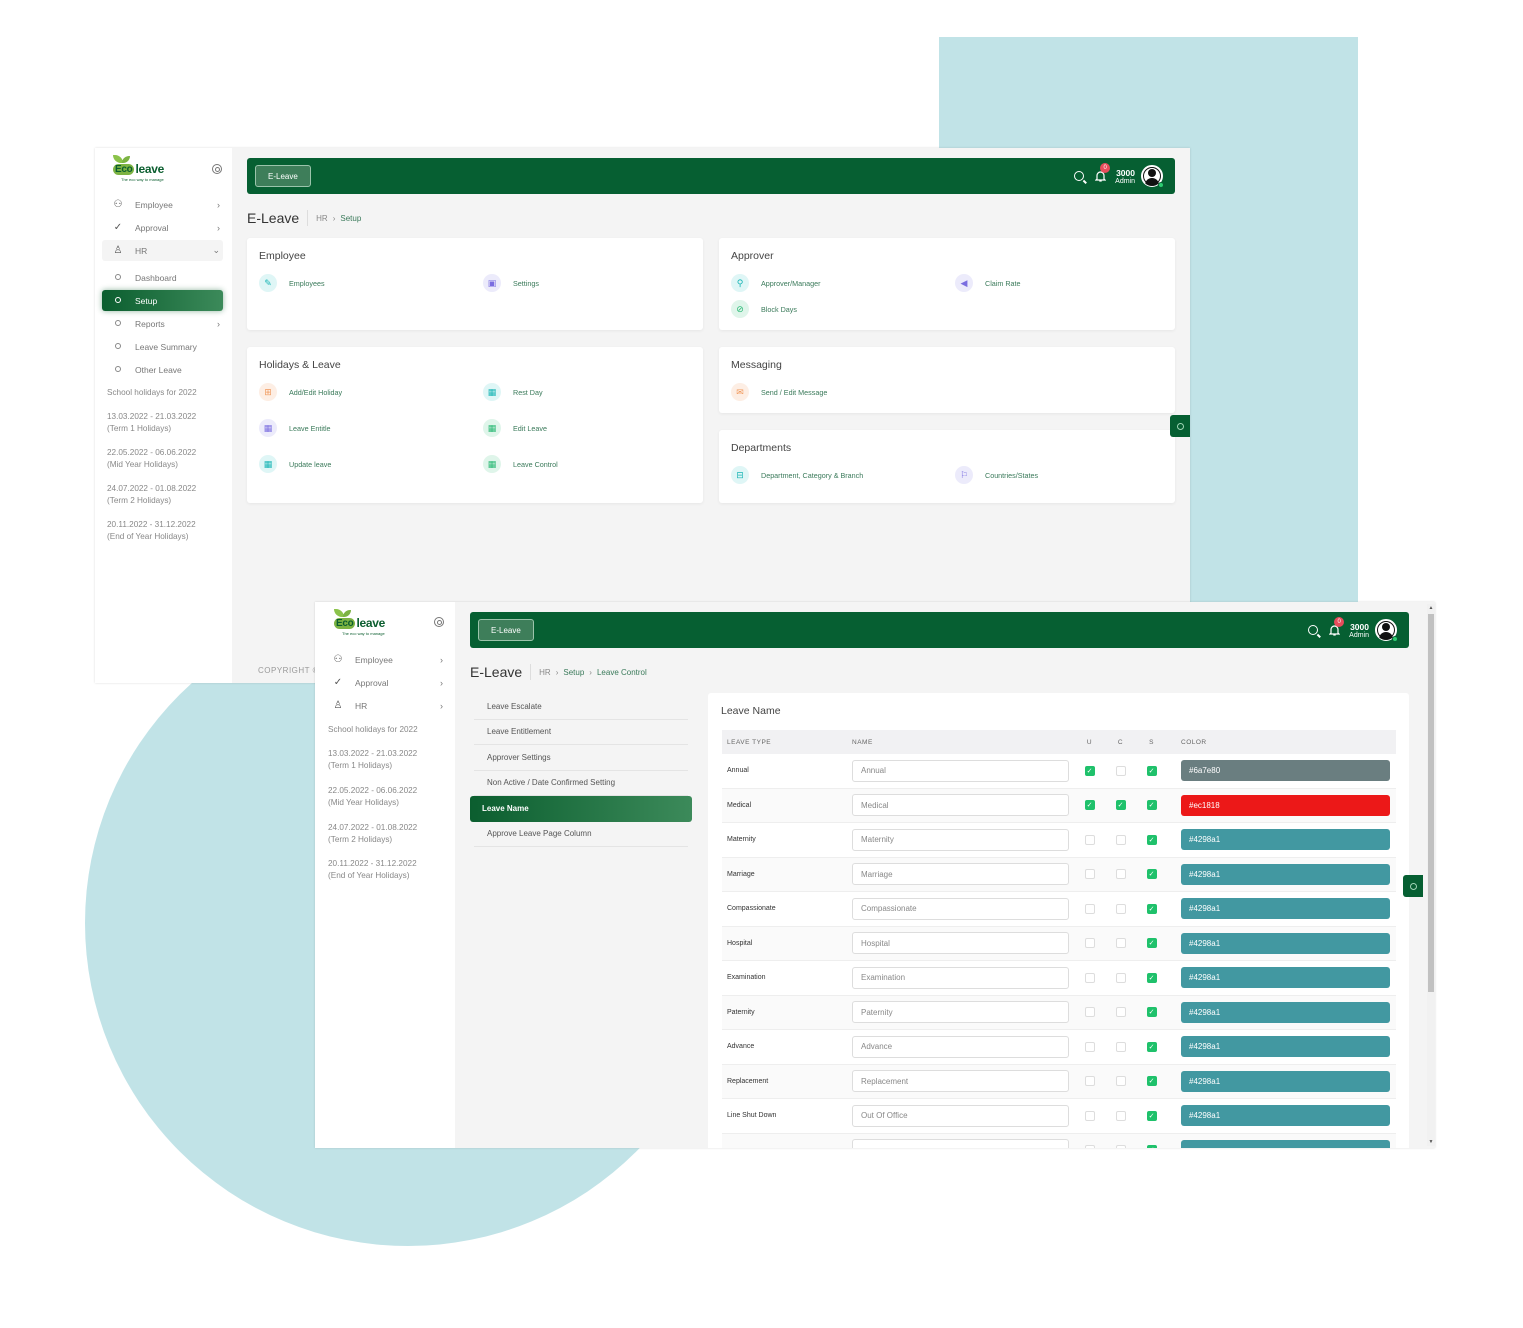  What do you see at coordinates (996, 475) in the screenshot?
I see `link-countries-states: ⚐ Countries/States` at bounding box center [996, 475].